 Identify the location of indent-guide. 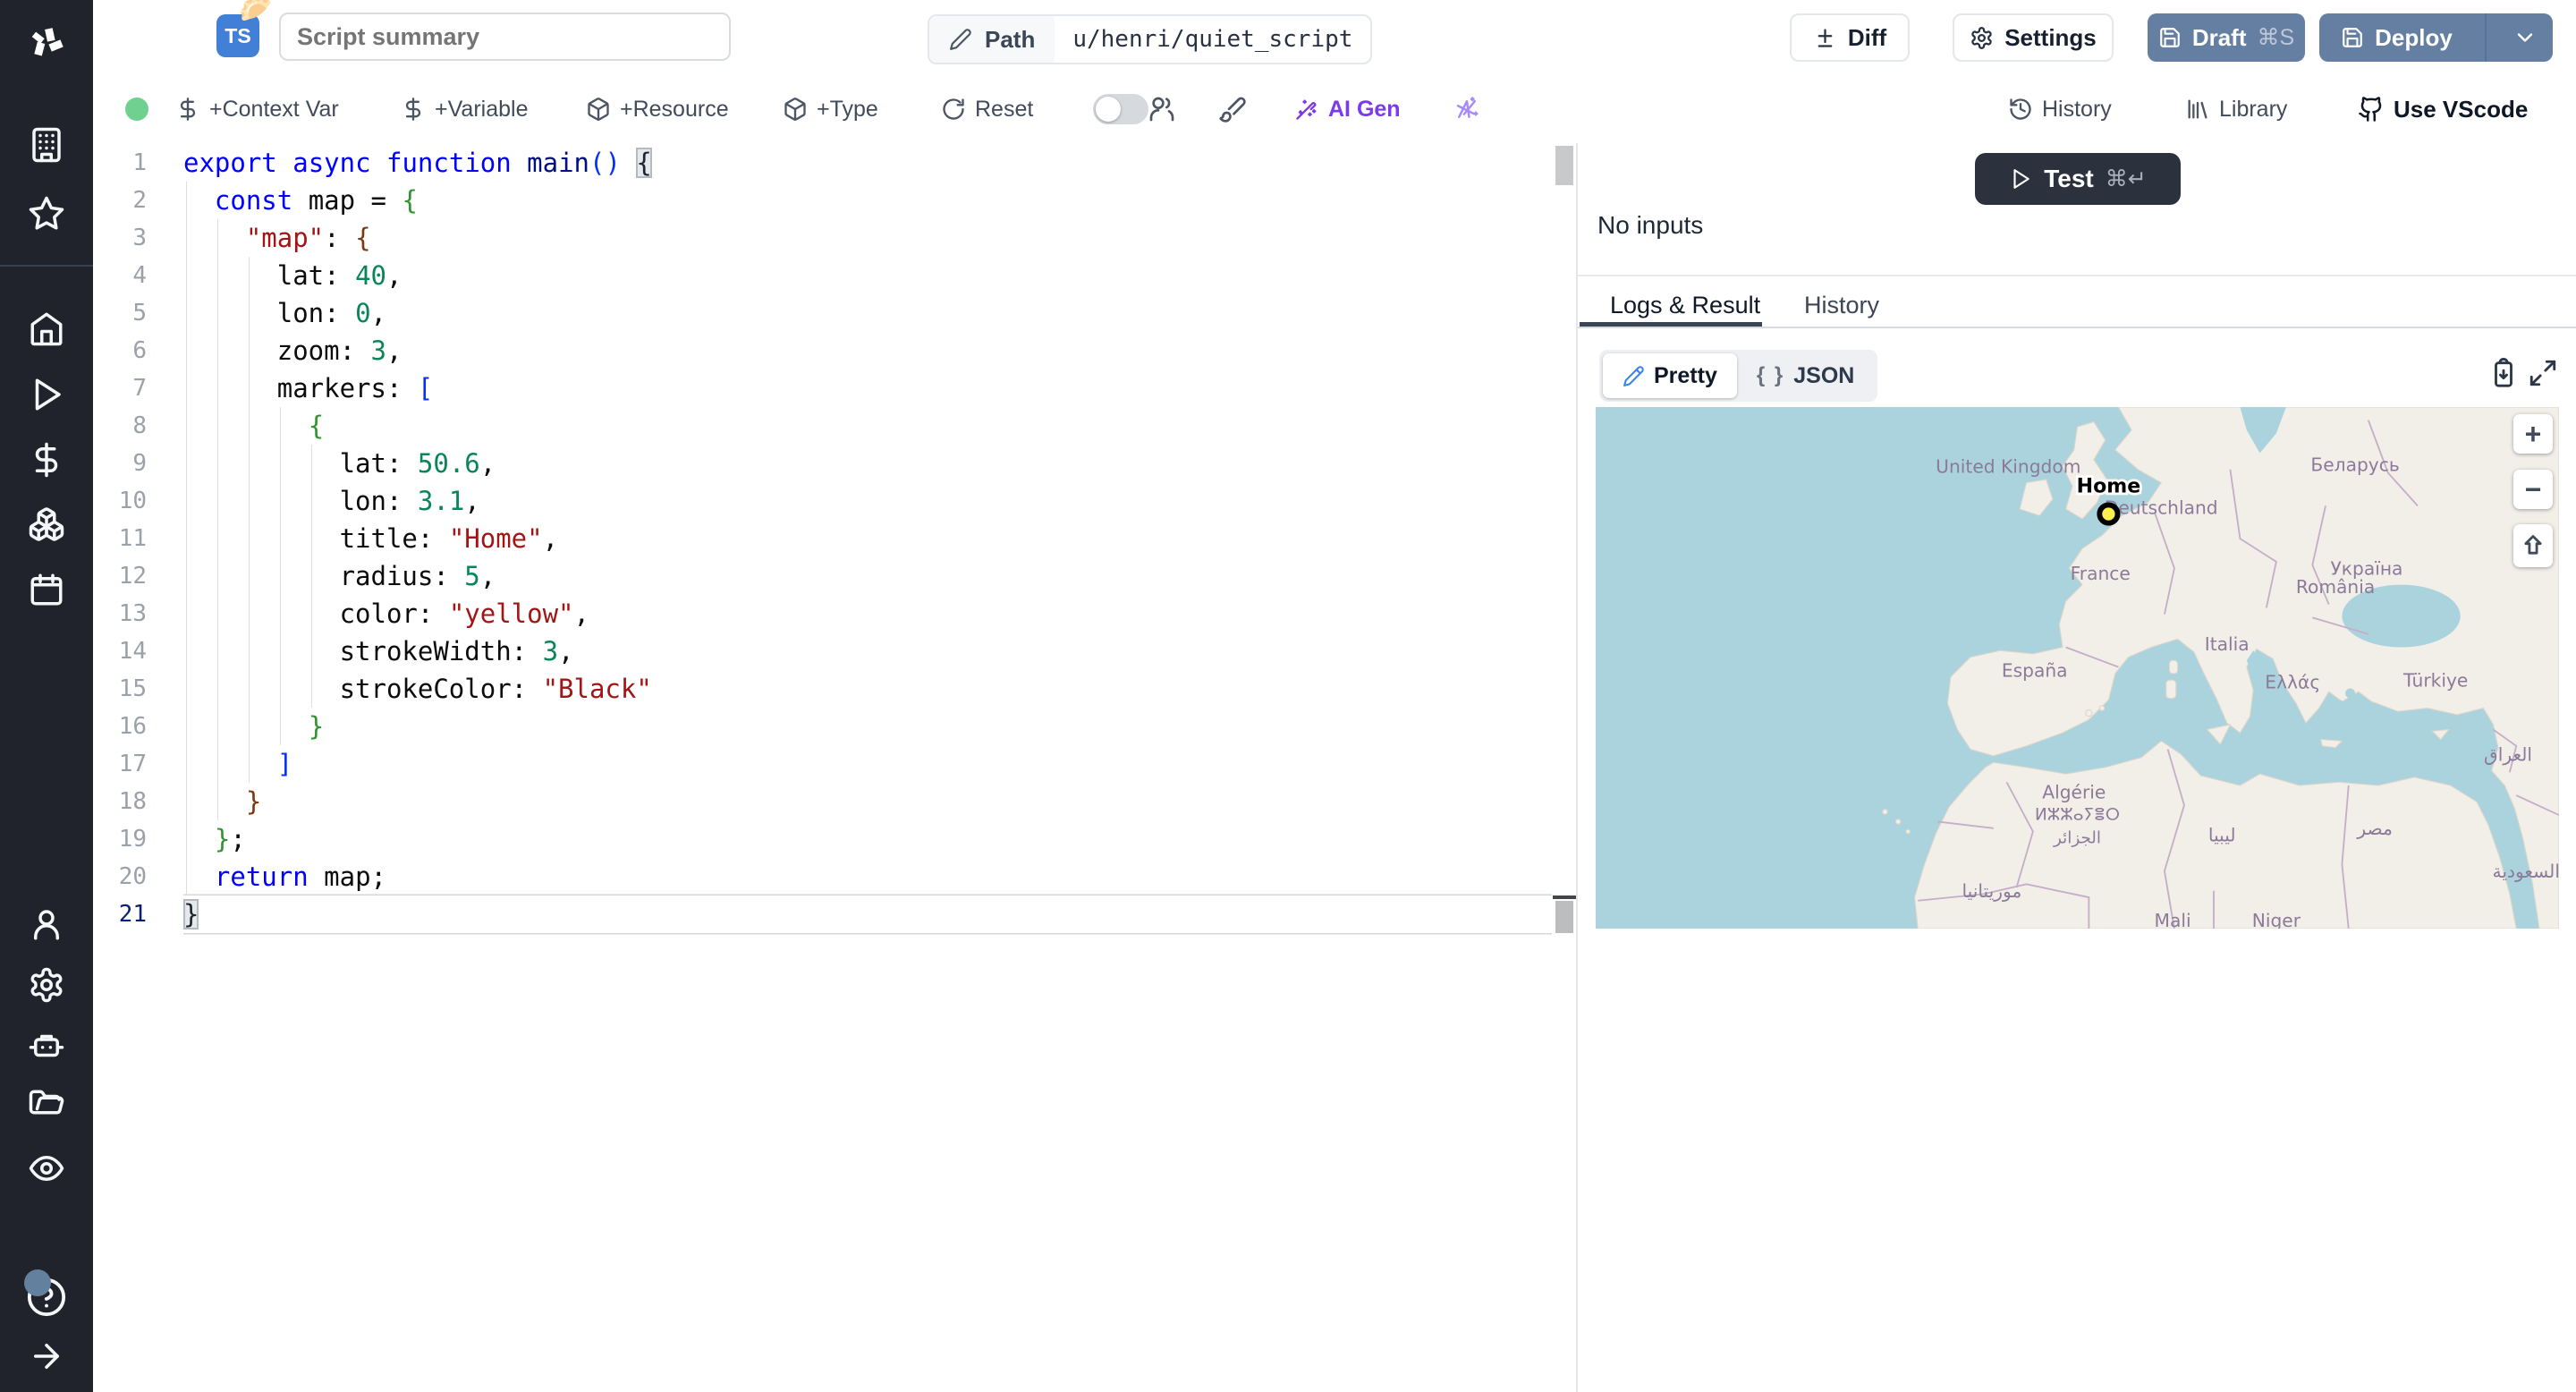
(186, 538).